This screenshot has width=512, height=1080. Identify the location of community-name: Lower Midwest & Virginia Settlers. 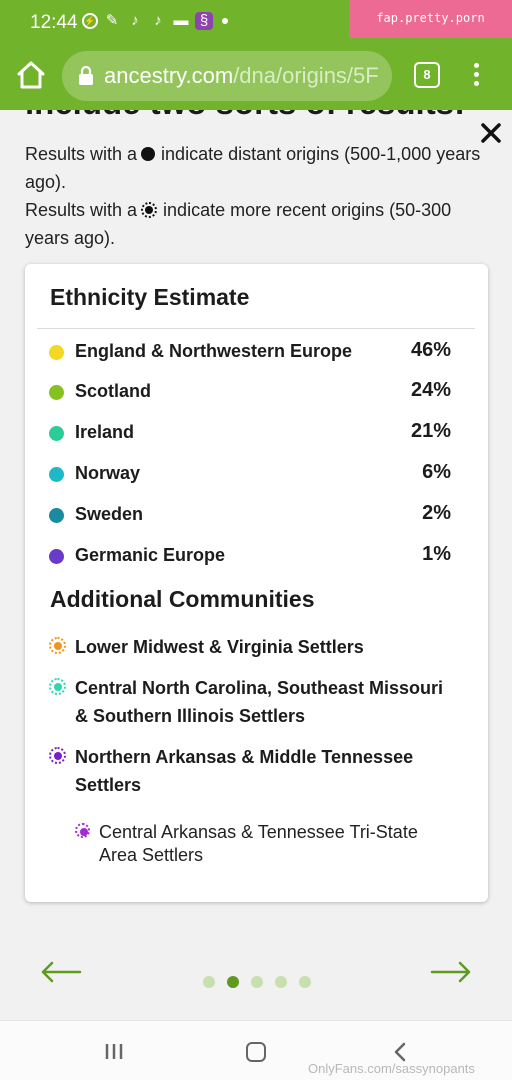
(219, 647).